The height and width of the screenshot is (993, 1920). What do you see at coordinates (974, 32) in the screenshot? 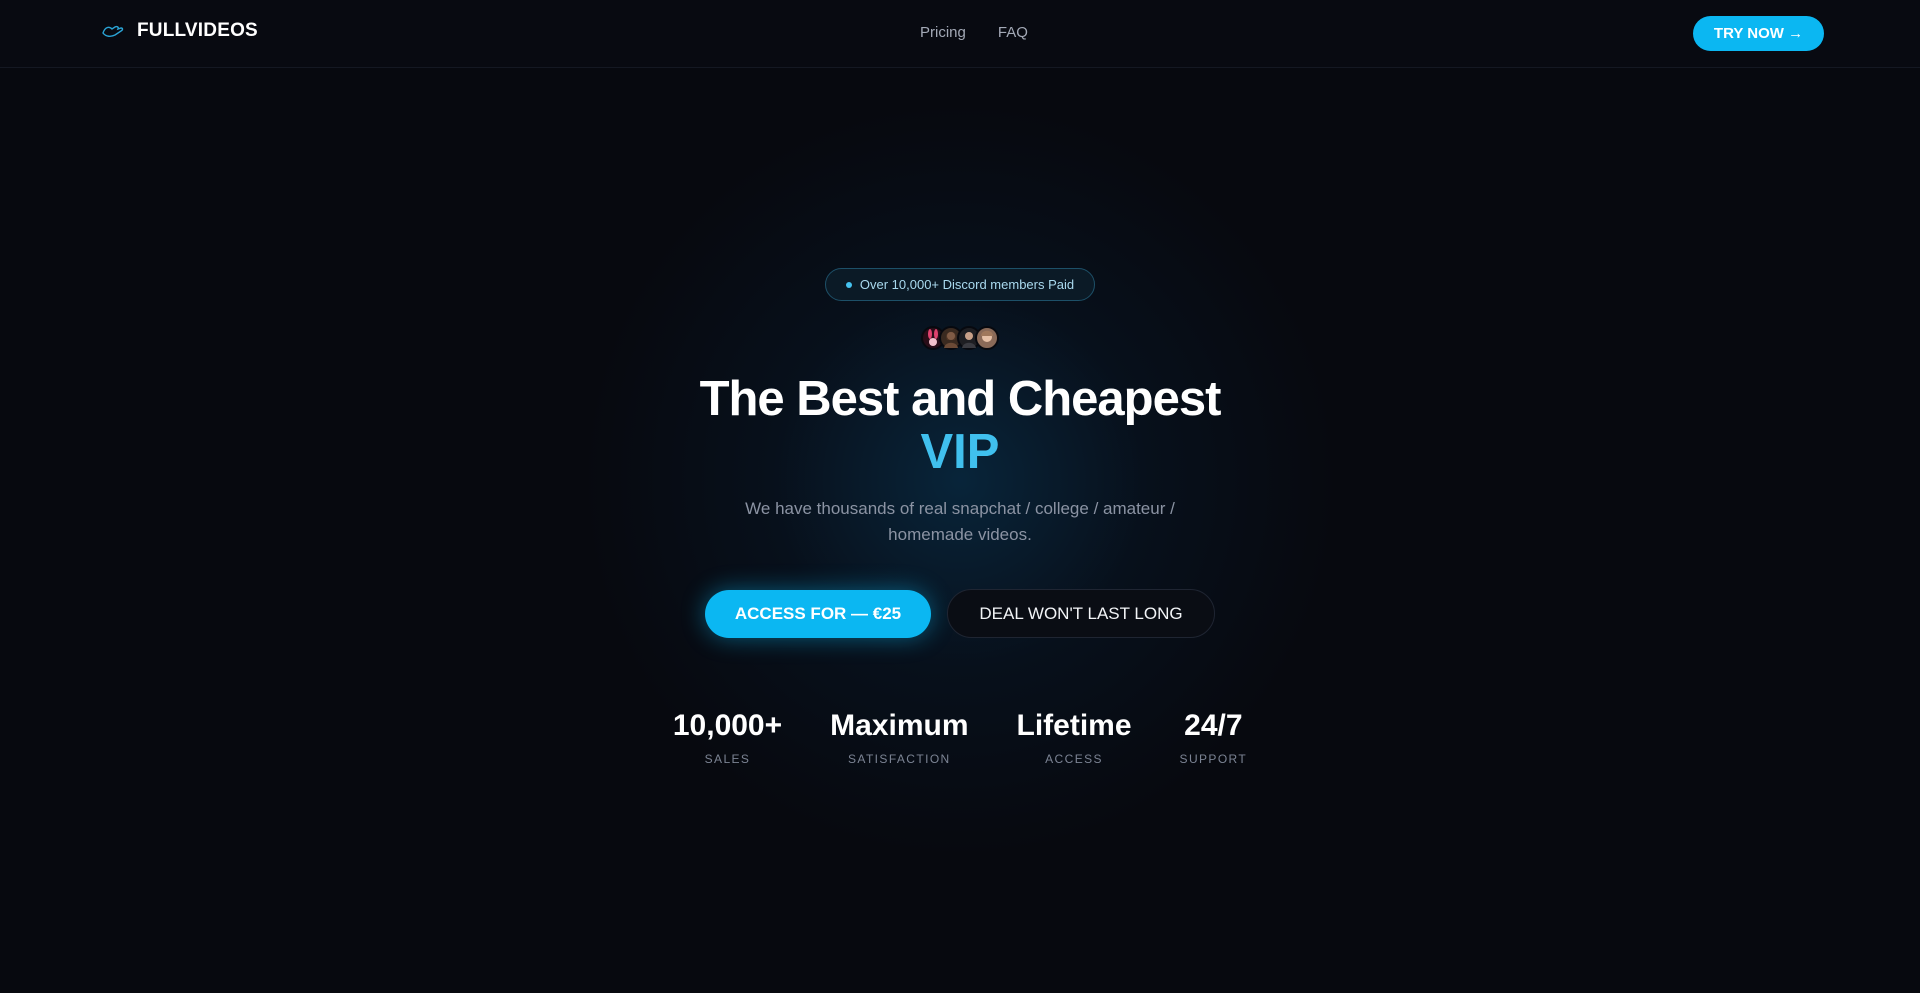
I see `main-nav: Pricing FAQ` at bounding box center [974, 32].